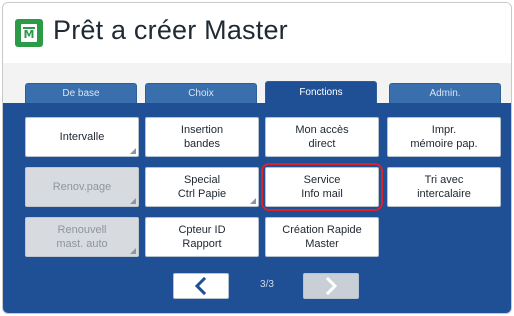 Image resolution: width=514 pixels, height=316 pixels. I want to click on special-ctrl-papie-button: Special Ctrl Papie, so click(202, 187).